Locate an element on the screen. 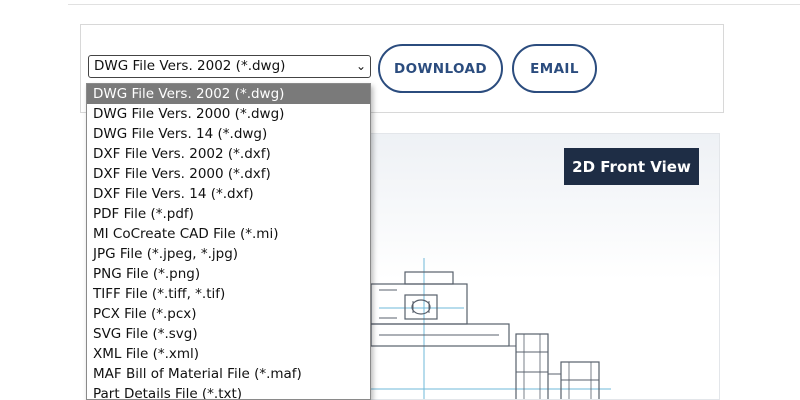  bolt-head is located at coordinates (421, 307).